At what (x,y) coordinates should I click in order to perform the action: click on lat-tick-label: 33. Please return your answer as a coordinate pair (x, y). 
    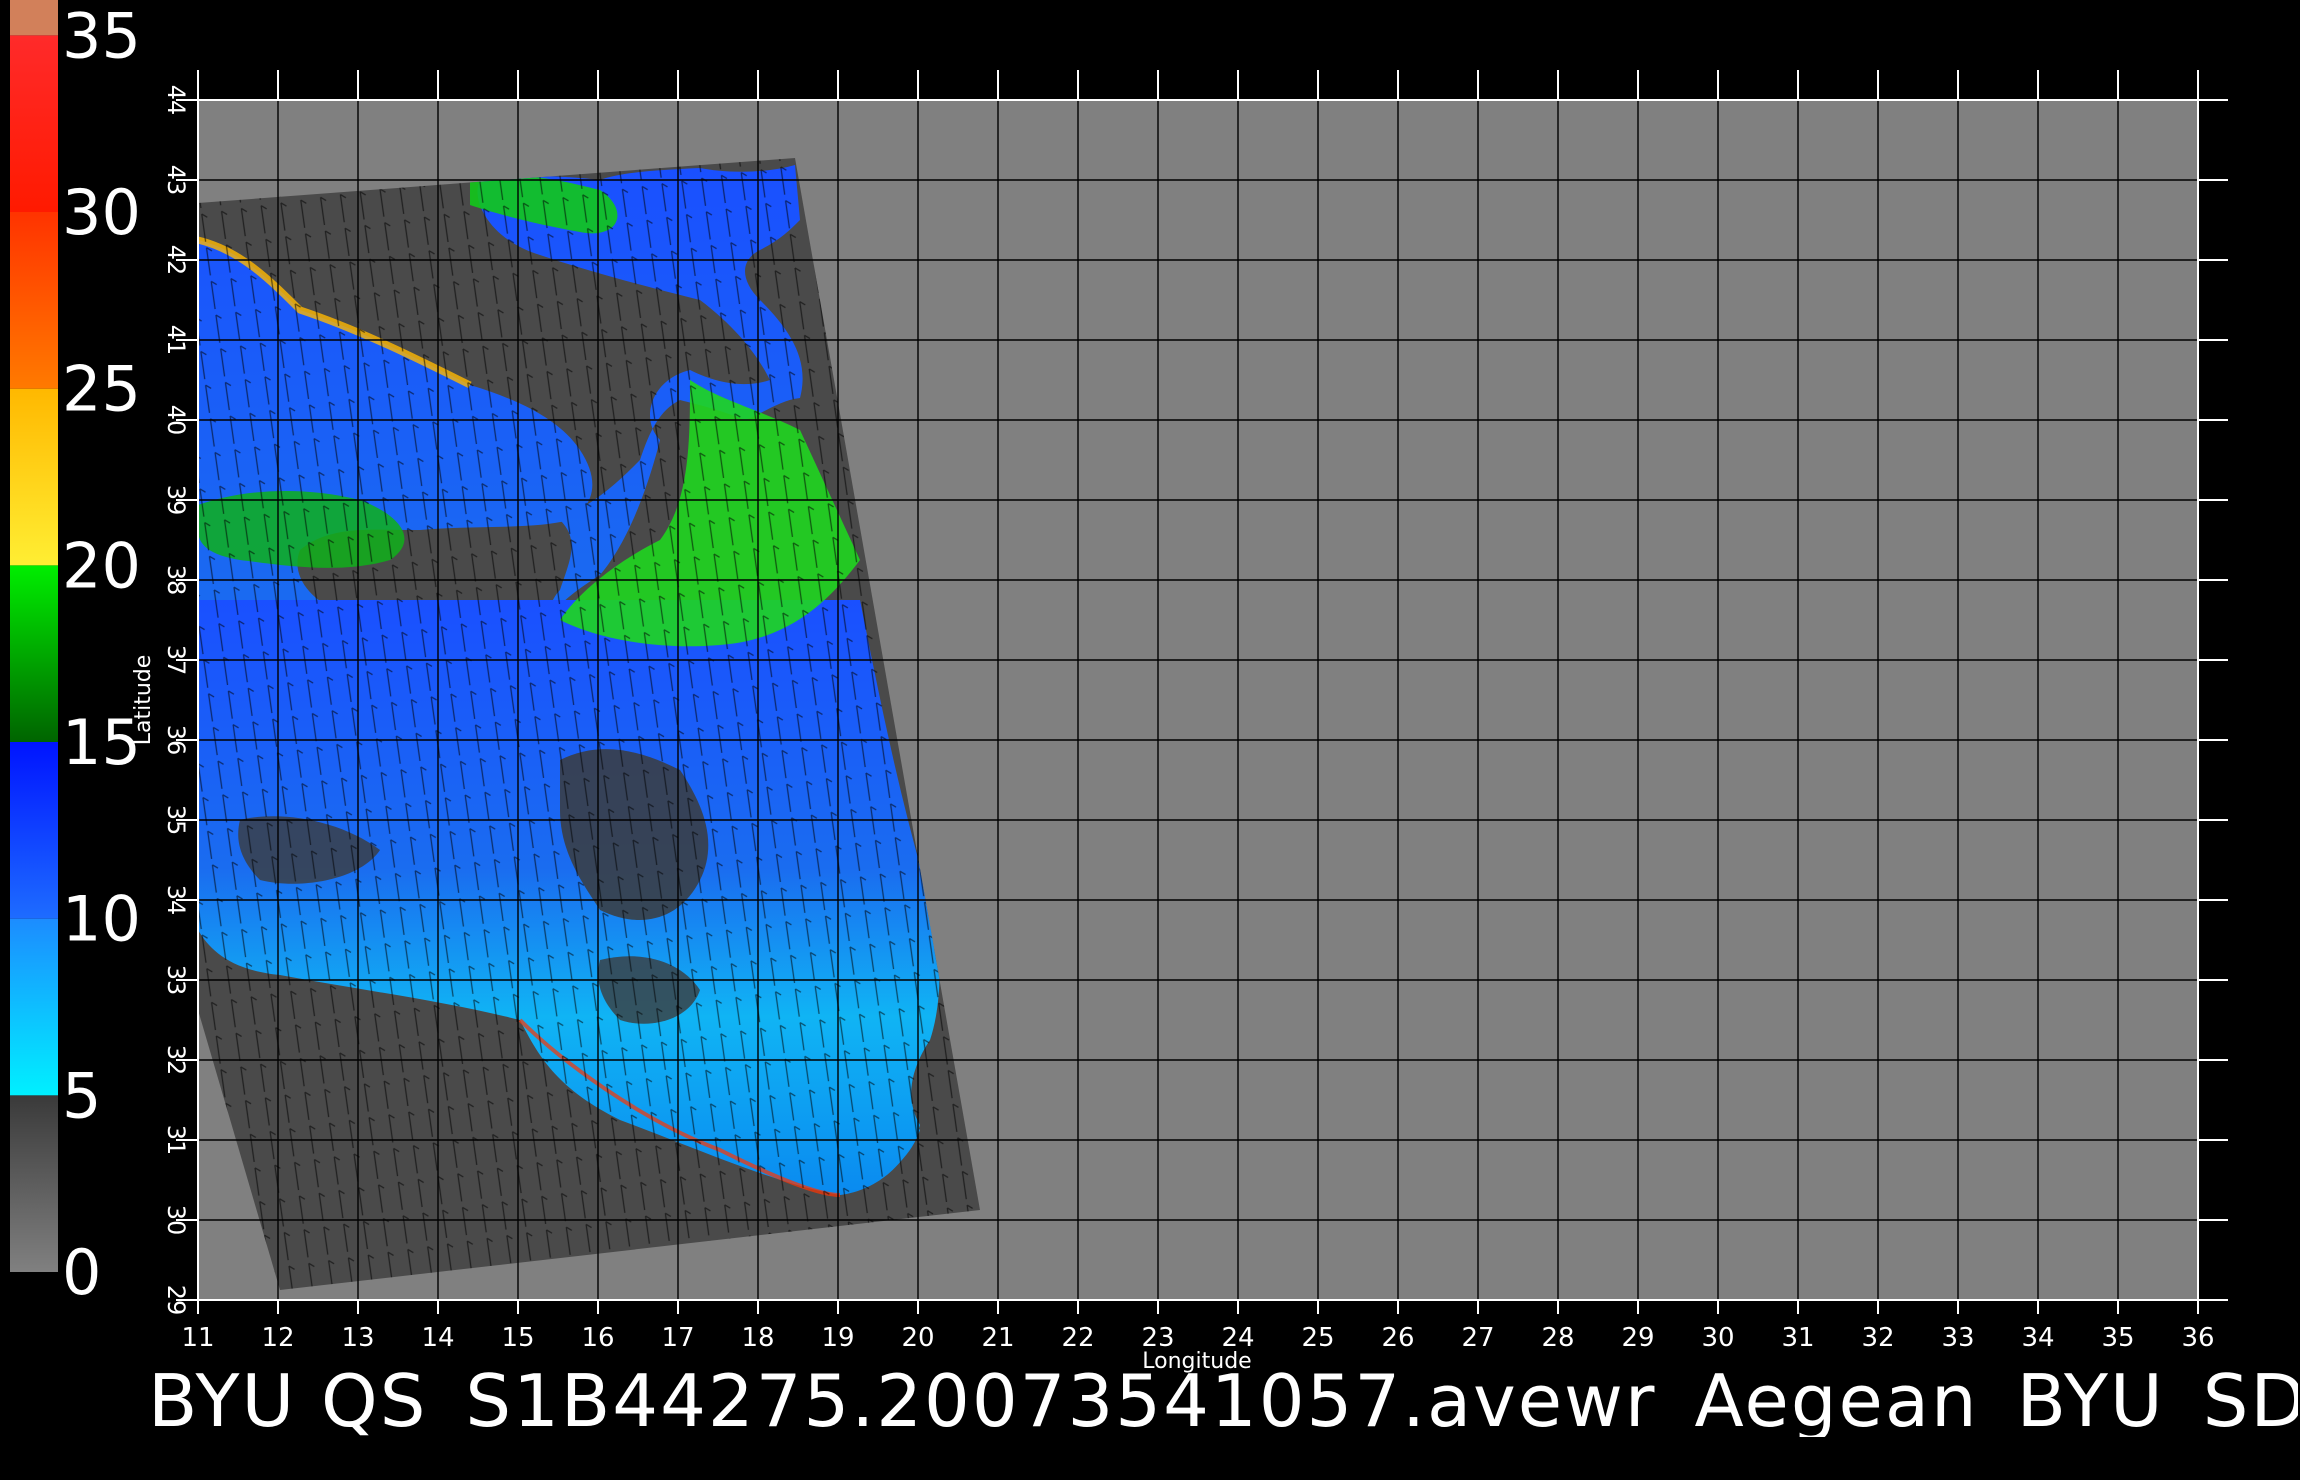
    Looking at the image, I should click on (176, 980).